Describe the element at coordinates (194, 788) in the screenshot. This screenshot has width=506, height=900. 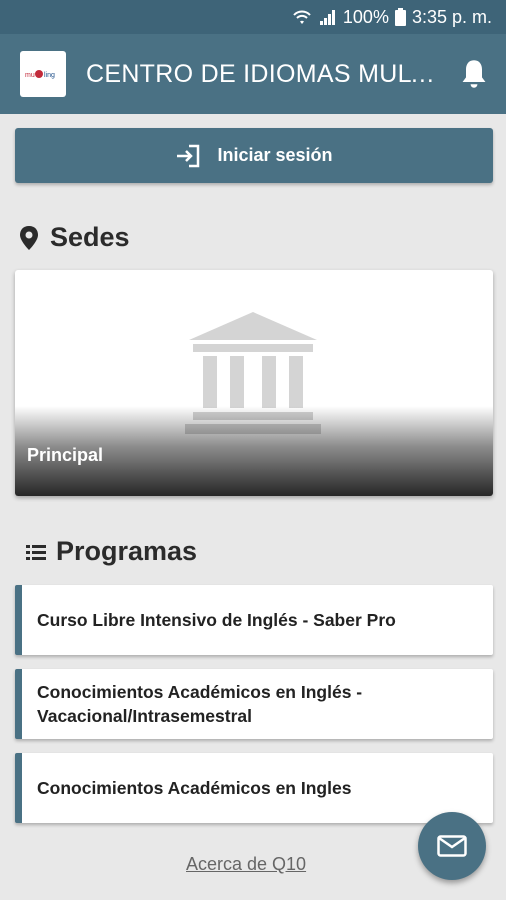
I see `program-item-label: Conocimientos Académicos en Ingles` at that location.